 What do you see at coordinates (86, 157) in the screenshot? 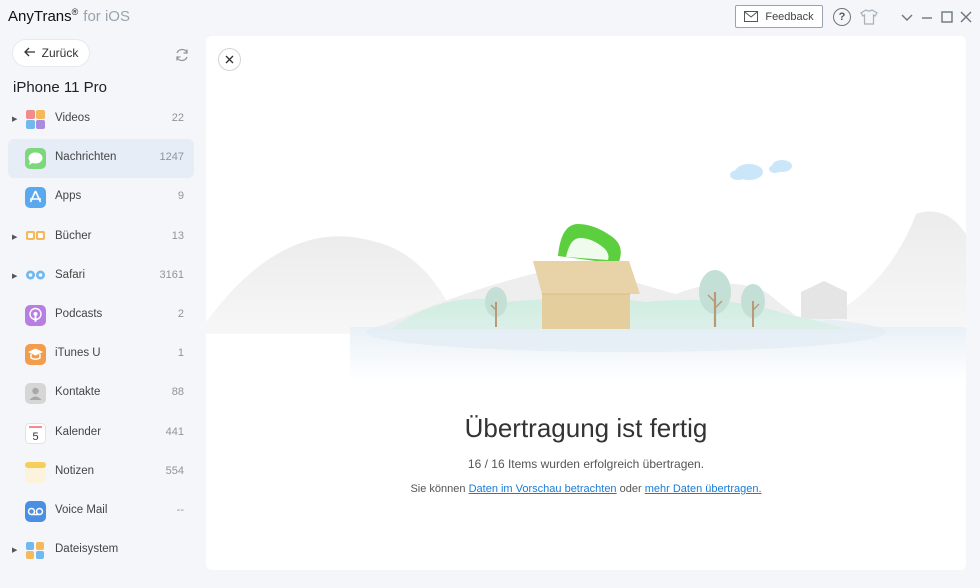
I see `sidebar-item-label: Nachrichten` at bounding box center [86, 157].